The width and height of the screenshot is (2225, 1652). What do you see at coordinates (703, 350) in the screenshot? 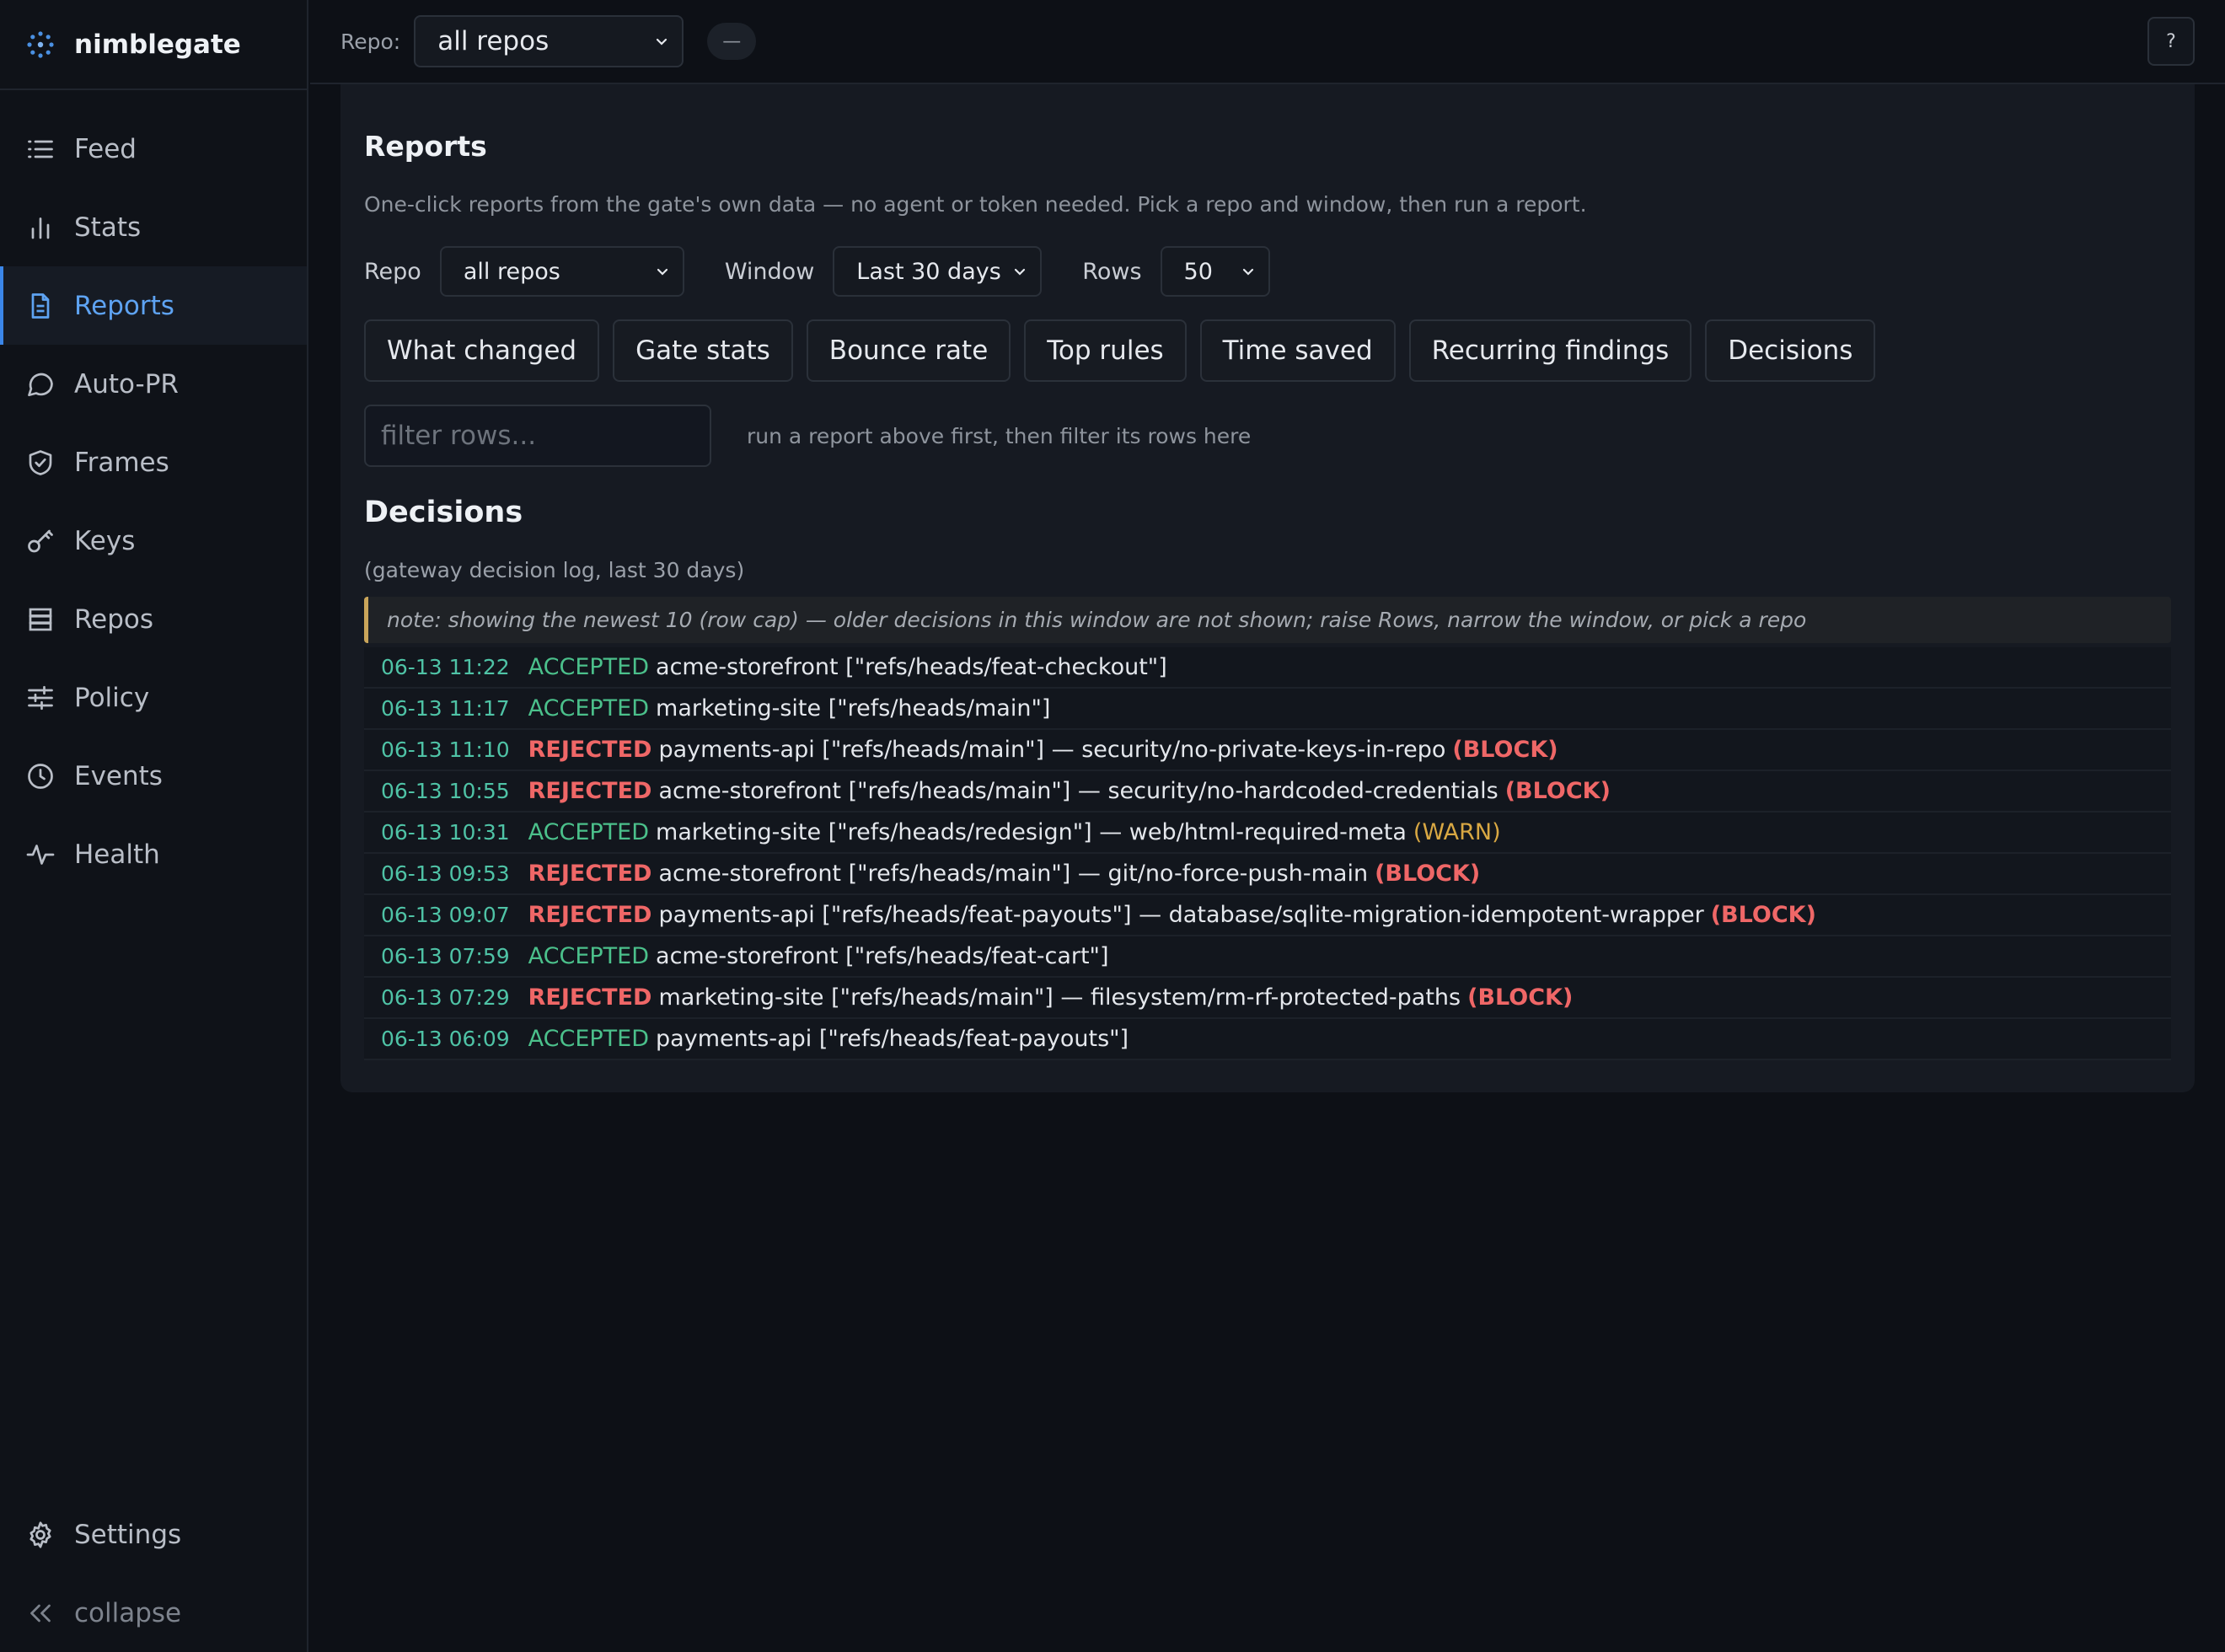
I see `gate-stats-button: Gate stats` at bounding box center [703, 350].